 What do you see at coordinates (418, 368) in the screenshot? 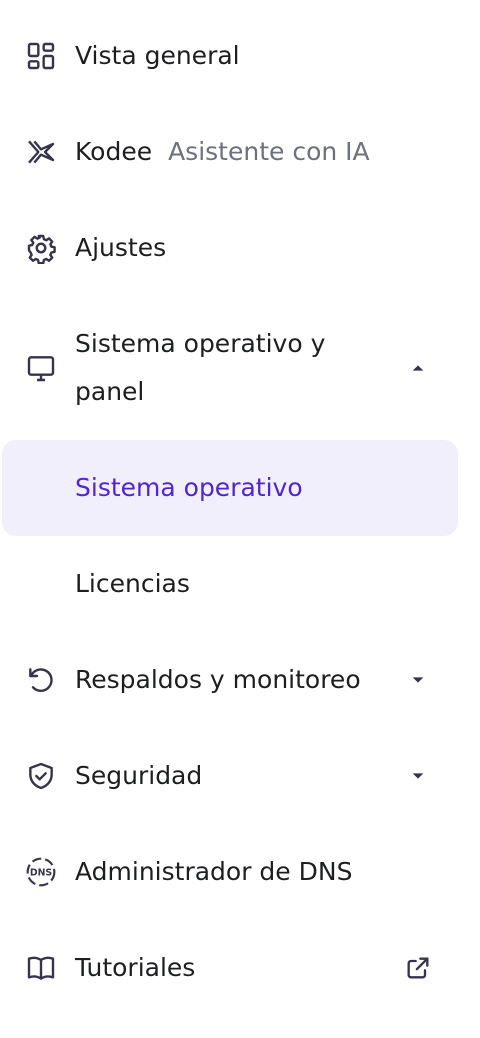
I see `chevron-up-icon` at bounding box center [418, 368].